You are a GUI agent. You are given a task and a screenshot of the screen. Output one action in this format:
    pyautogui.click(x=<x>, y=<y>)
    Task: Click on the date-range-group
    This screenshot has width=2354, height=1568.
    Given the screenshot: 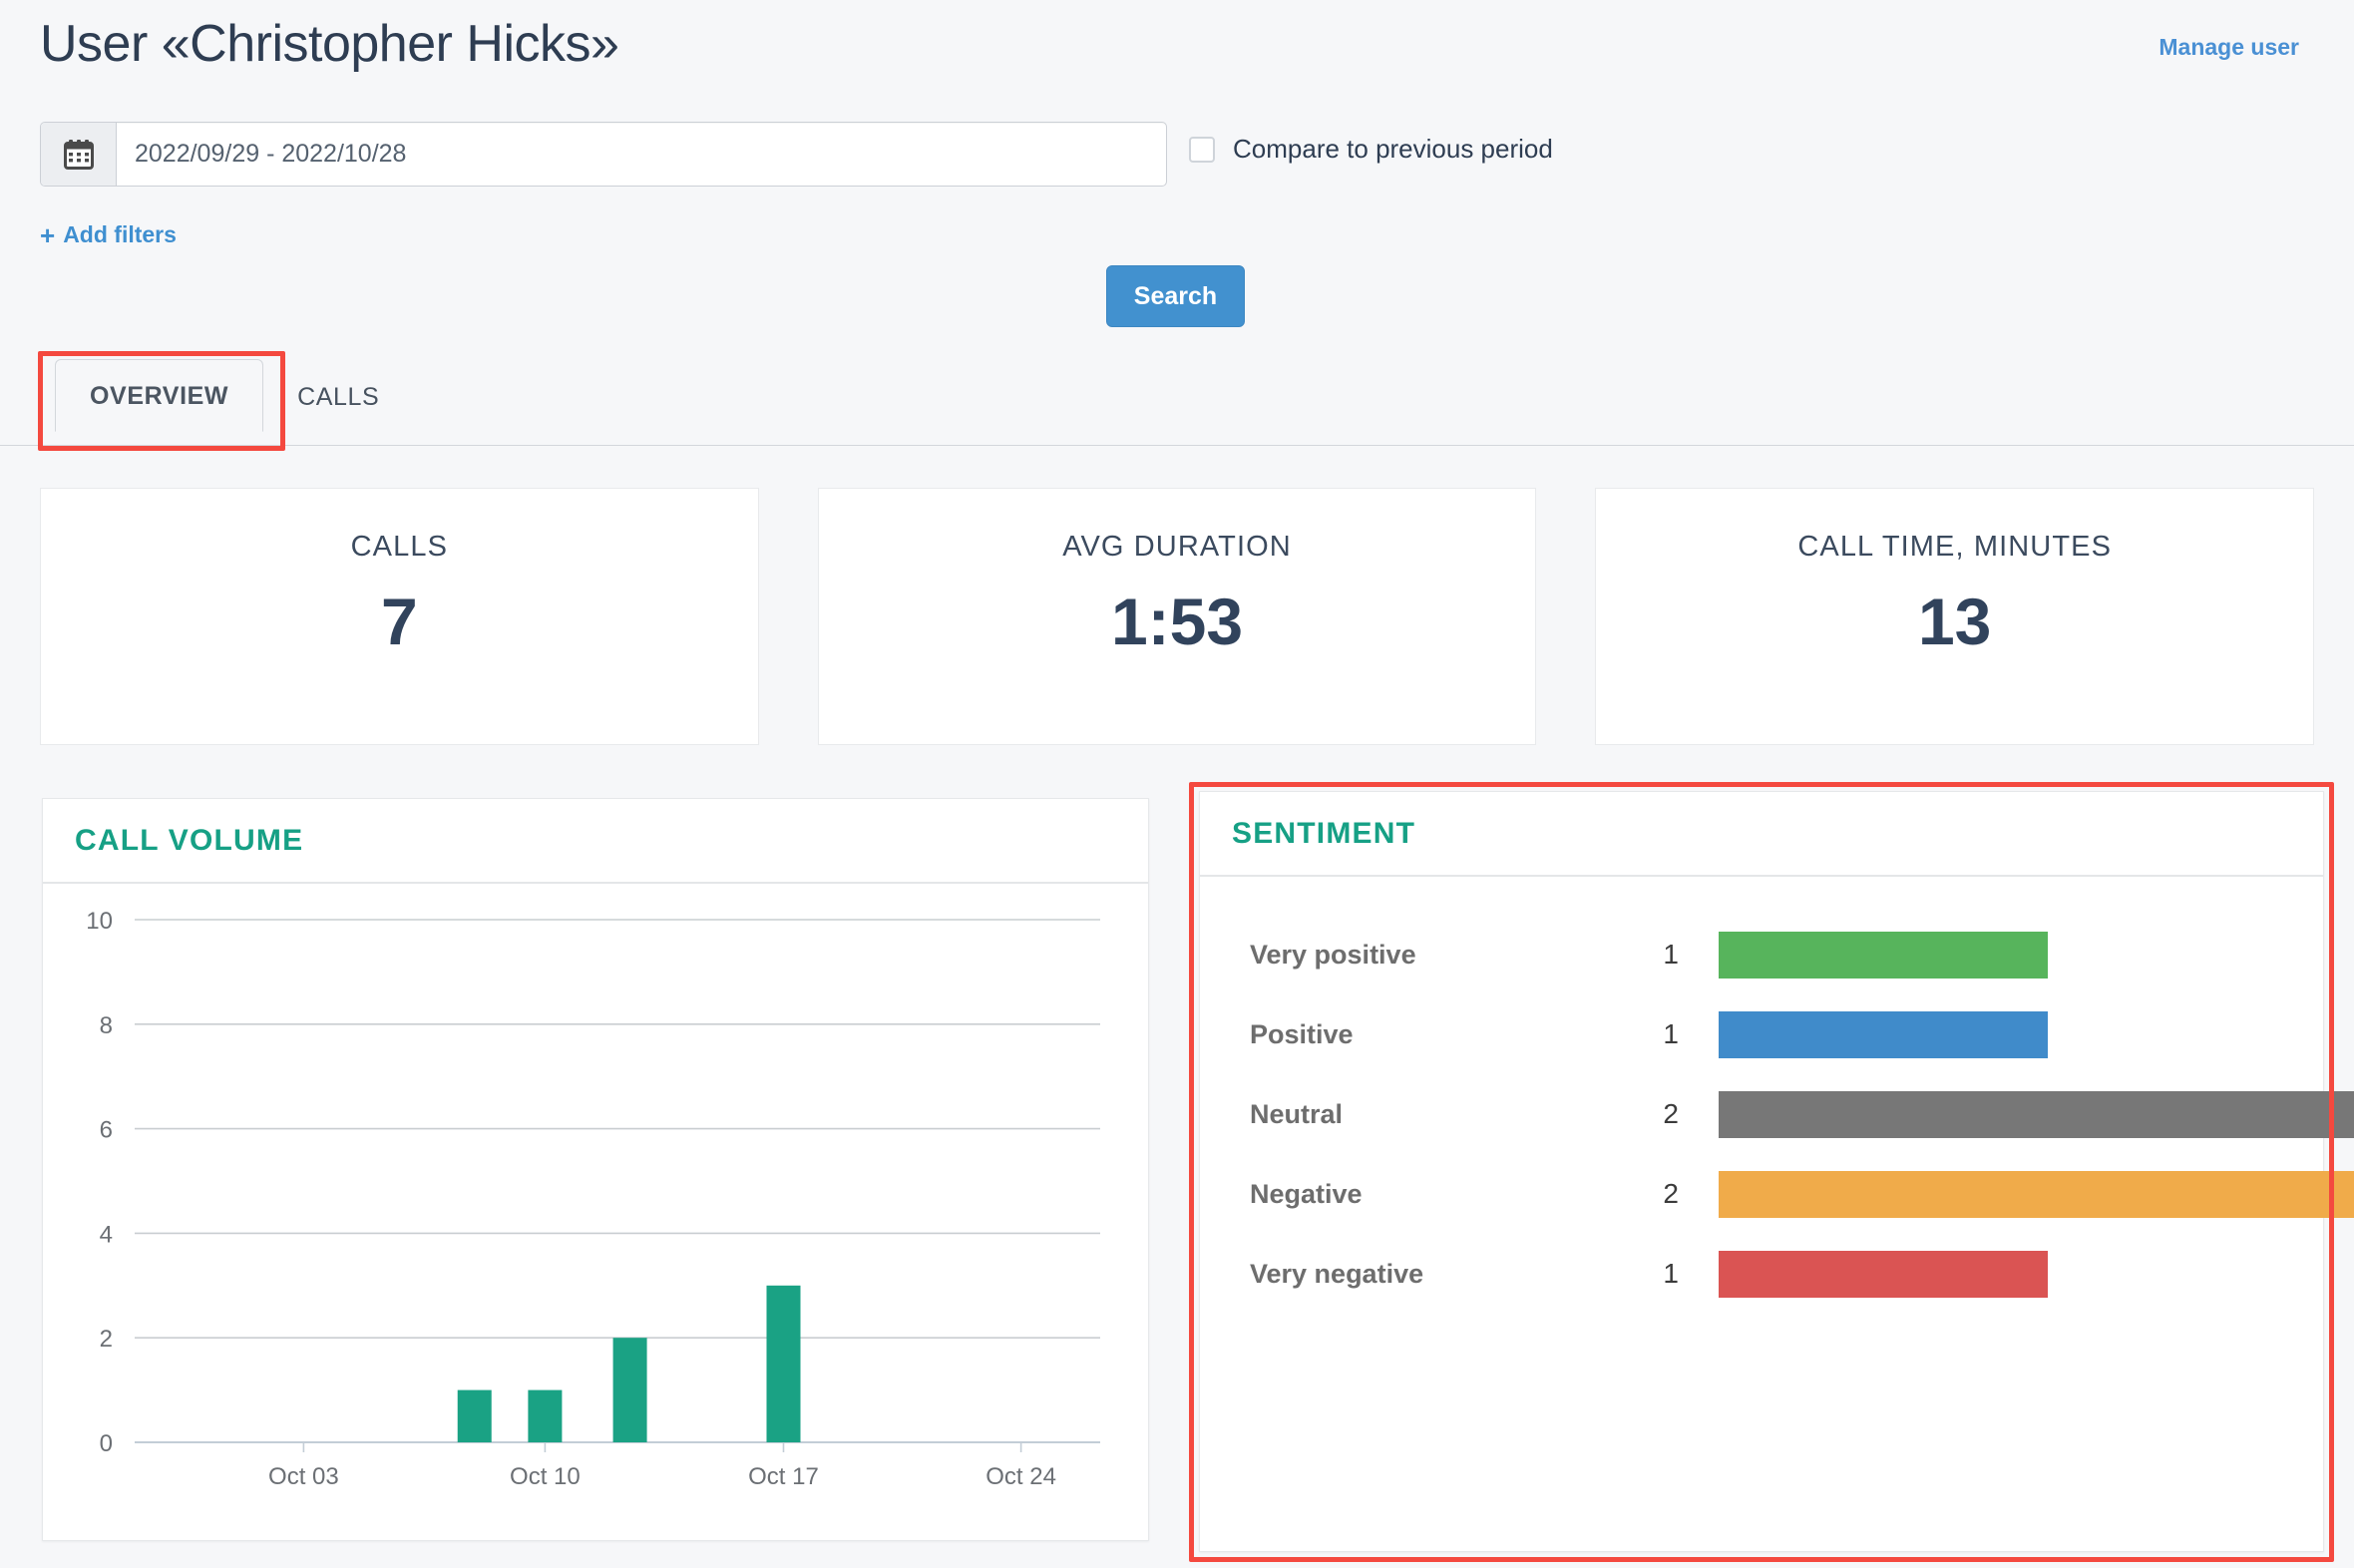 What is the action you would take?
    pyautogui.click(x=603, y=155)
    